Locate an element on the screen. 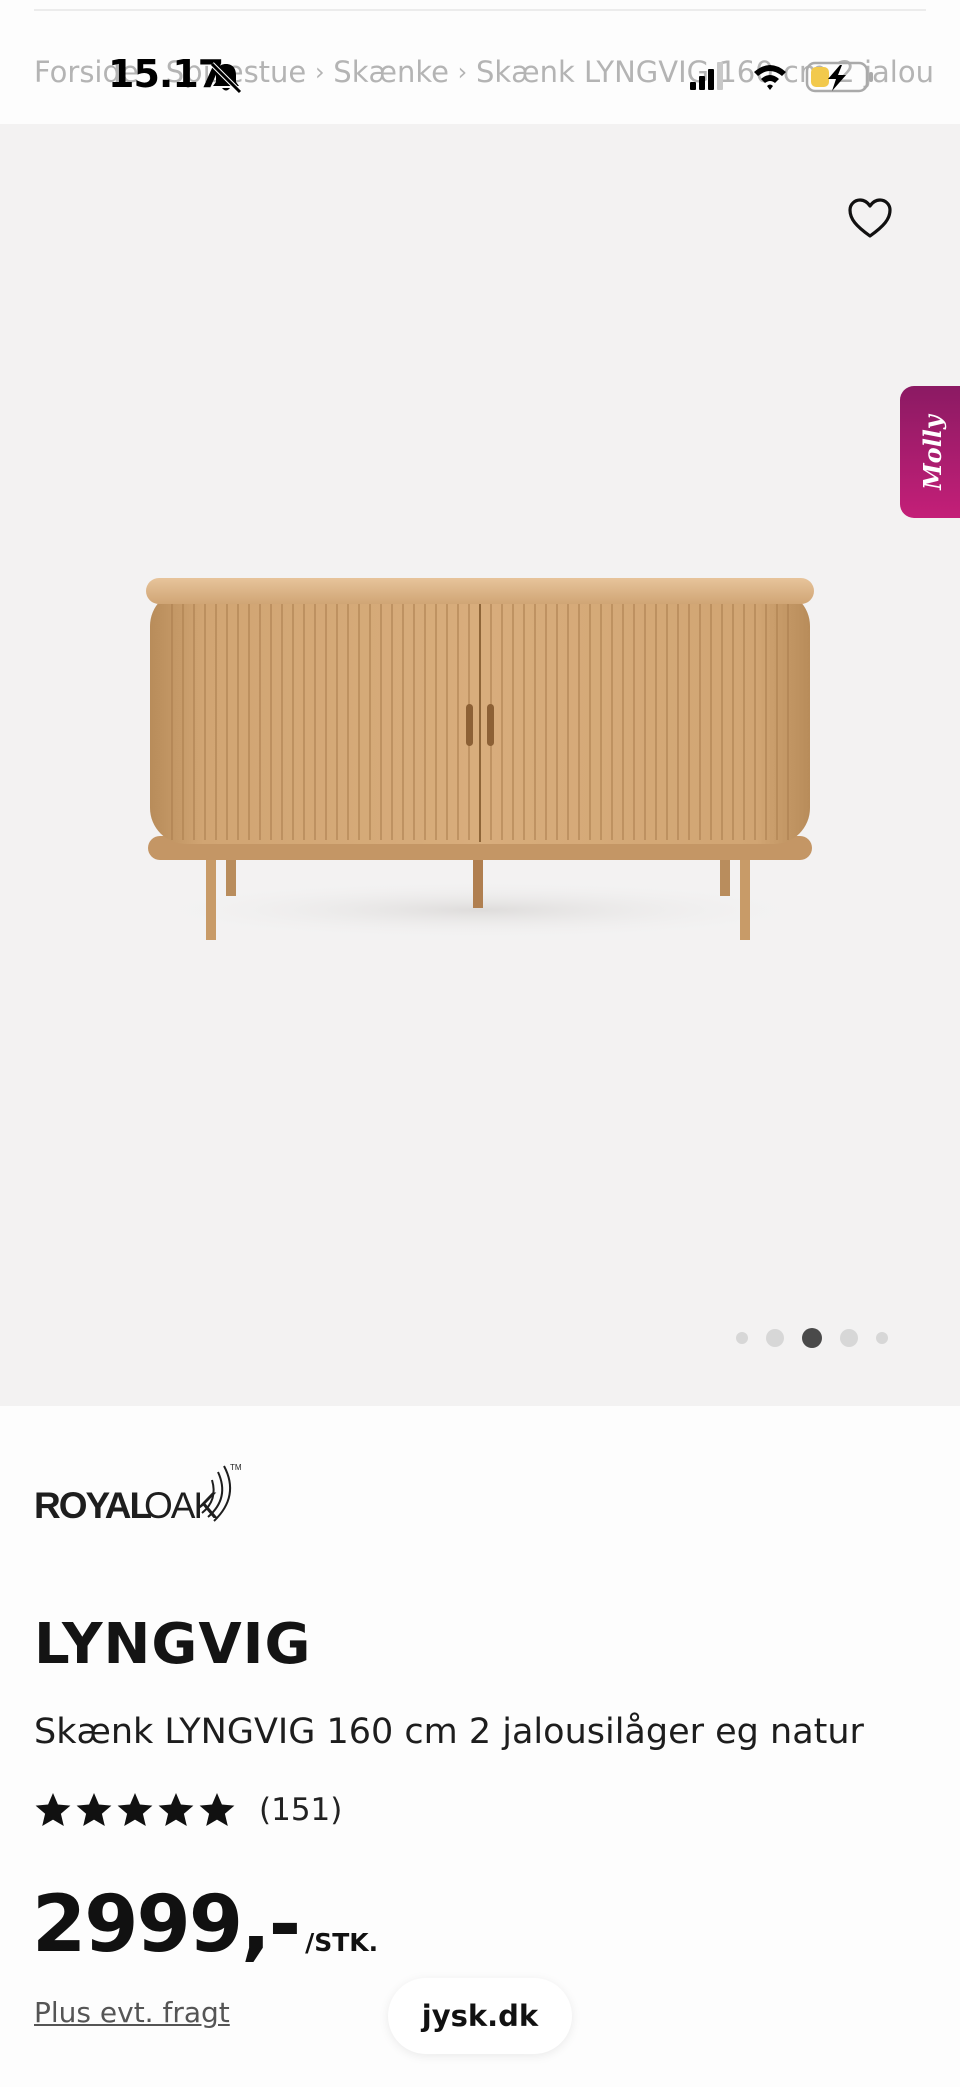 This screenshot has height=2087, width=960. svg-text: OAK is located at coordinates (181, 1505).